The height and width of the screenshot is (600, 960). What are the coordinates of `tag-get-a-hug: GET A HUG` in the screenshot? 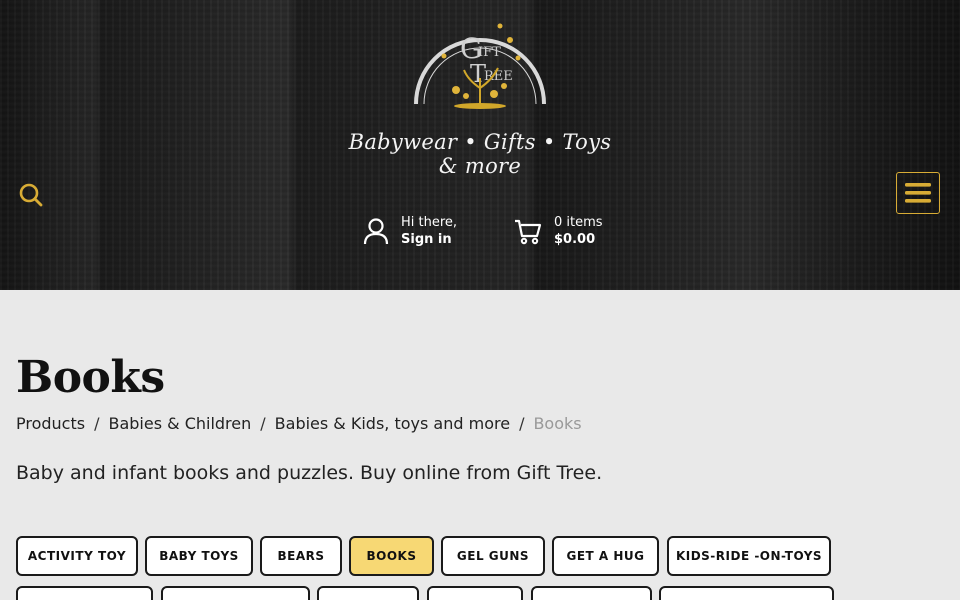 It's located at (605, 556).